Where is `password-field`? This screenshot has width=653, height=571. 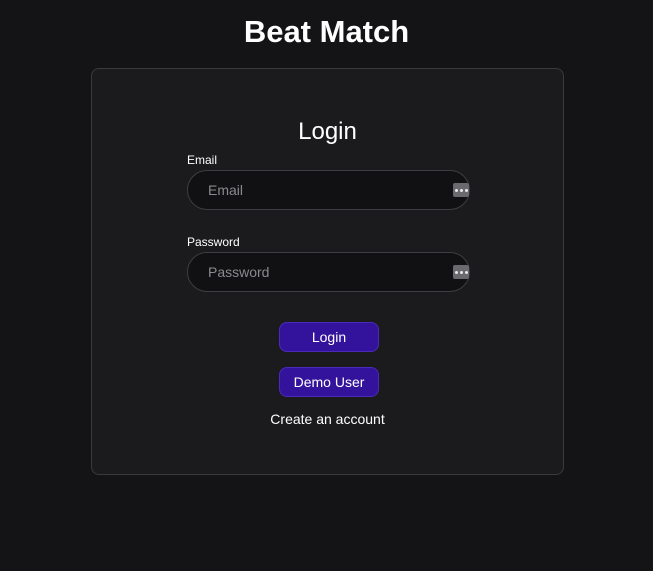
password-field is located at coordinates (328, 272).